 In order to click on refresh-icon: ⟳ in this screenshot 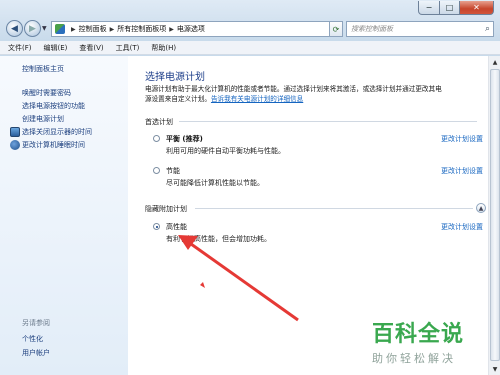, I will do `click(336, 29)`.